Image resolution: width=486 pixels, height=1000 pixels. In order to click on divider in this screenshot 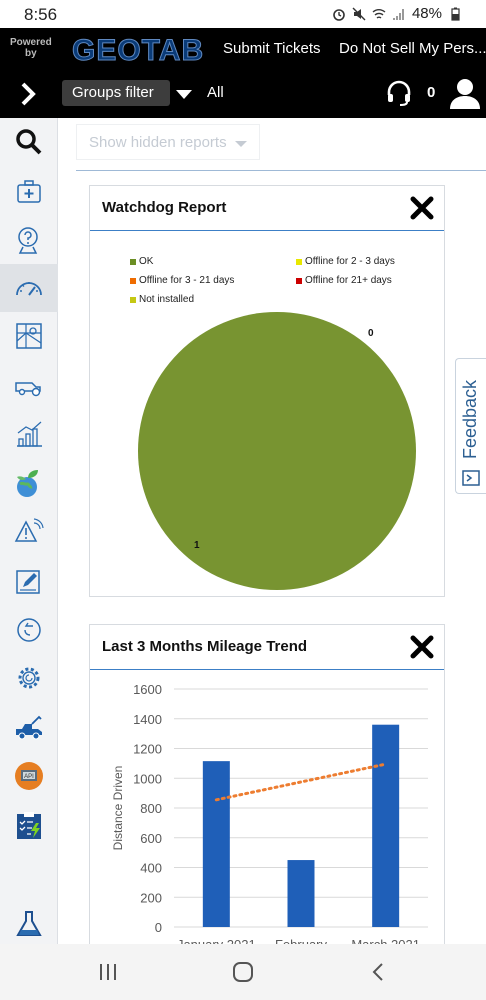, I will do `click(281, 170)`.